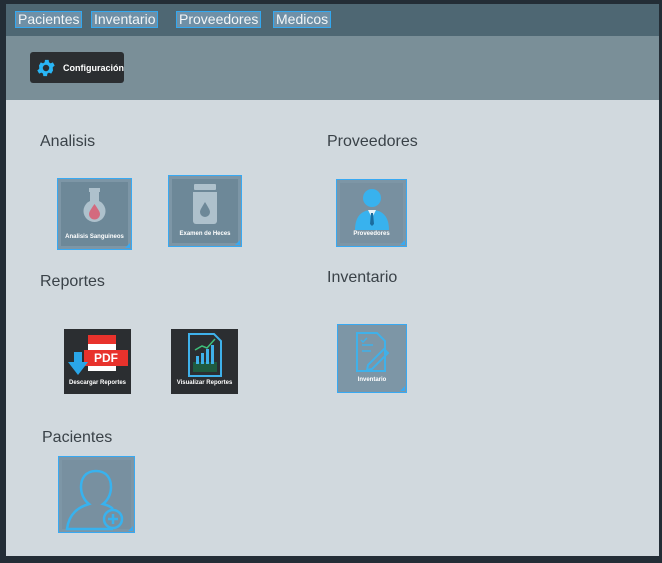  I want to click on descargar-reportes-tile: PDF Descargar Reportes, so click(97, 361).